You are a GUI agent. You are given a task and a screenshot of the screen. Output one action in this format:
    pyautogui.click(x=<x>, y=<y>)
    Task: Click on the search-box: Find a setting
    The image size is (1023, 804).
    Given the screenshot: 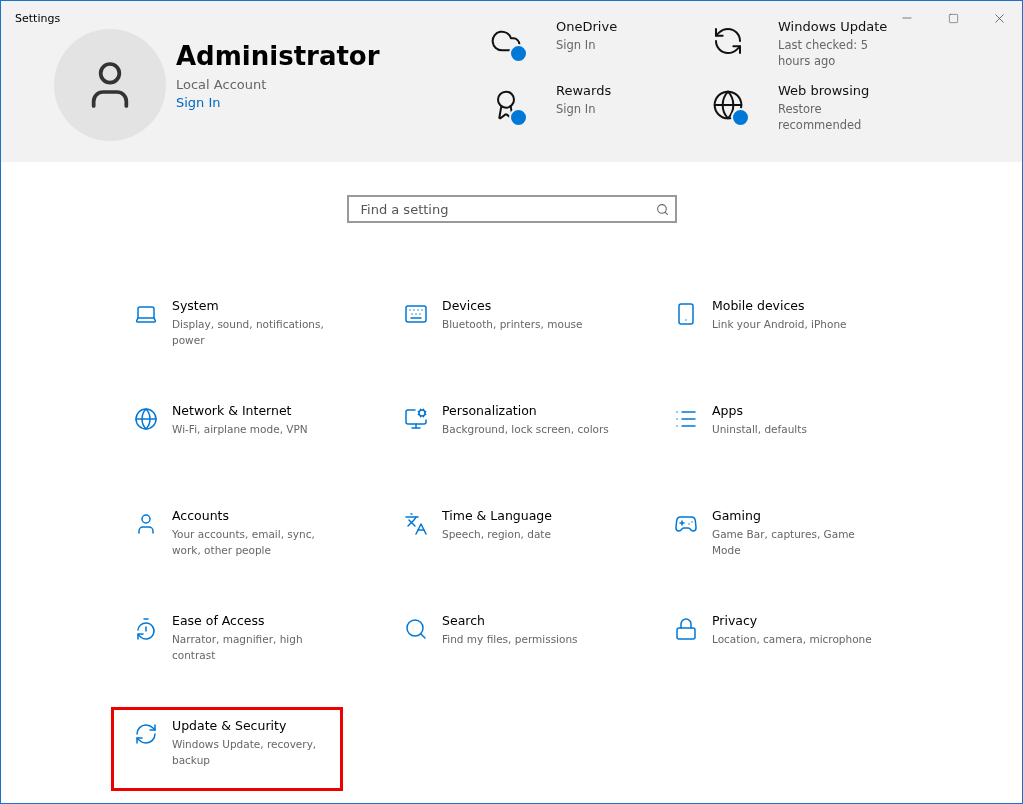 What is the action you would take?
    pyautogui.click(x=511, y=209)
    